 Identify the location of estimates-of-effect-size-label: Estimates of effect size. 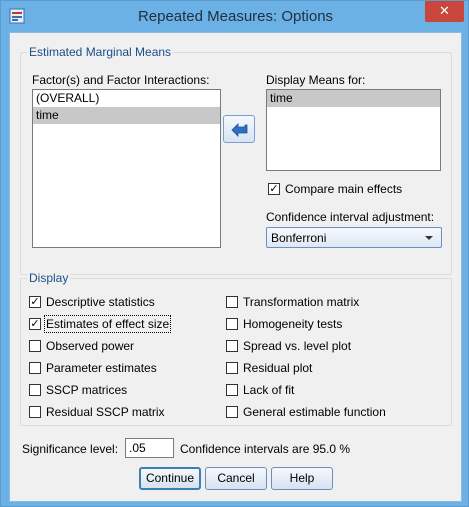
(107, 324).